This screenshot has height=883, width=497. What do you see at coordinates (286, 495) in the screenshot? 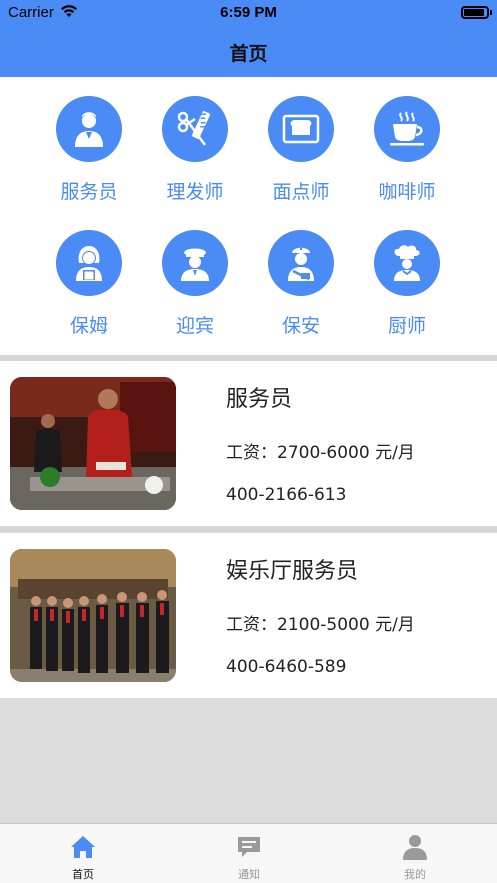
I see `job-phone: 400-2166-613` at bounding box center [286, 495].